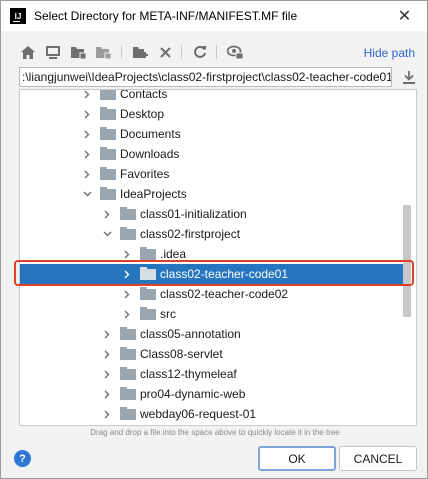 The image size is (428, 479). Describe the element at coordinates (190, 234) in the screenshot. I see `tree-row-label: class02-firstproject` at that location.